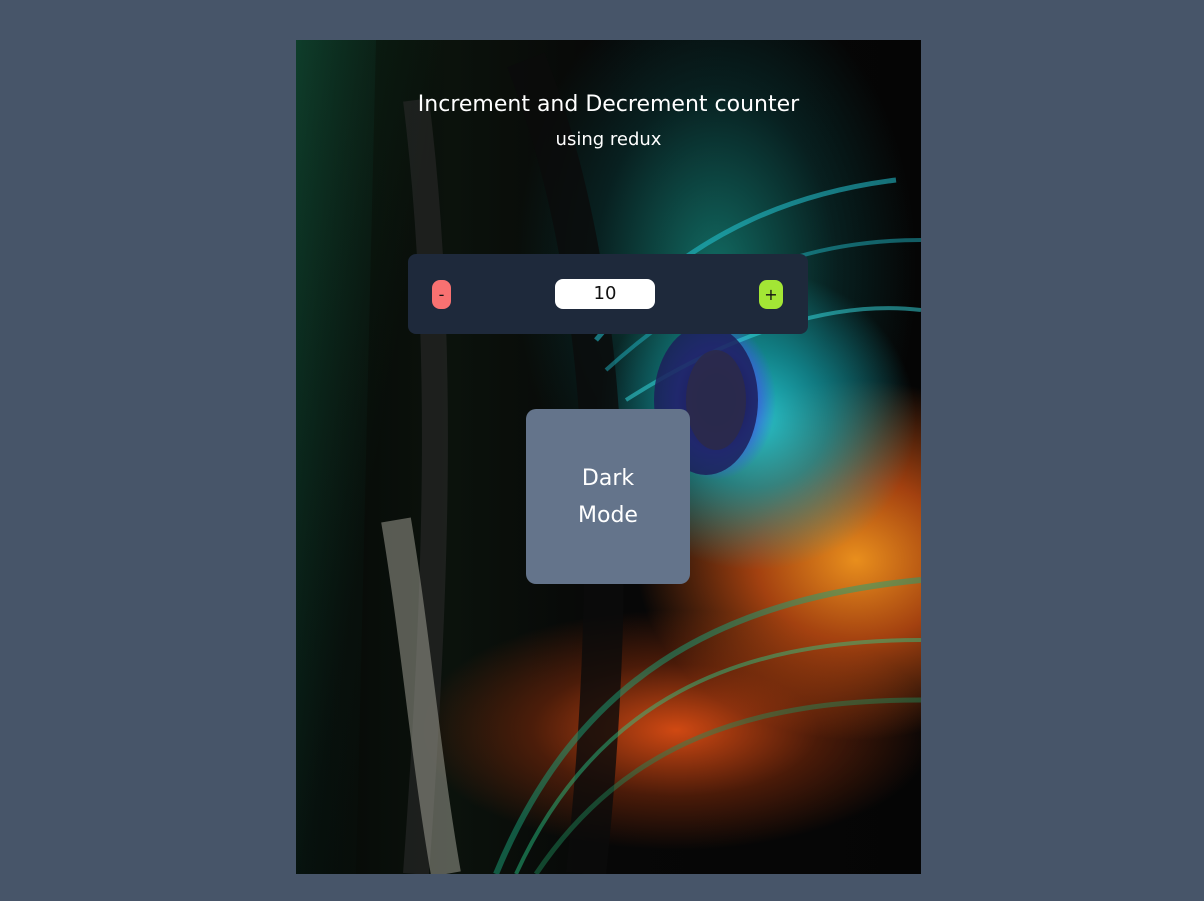  What do you see at coordinates (441, 294) in the screenshot?
I see `decrement-button: -` at bounding box center [441, 294].